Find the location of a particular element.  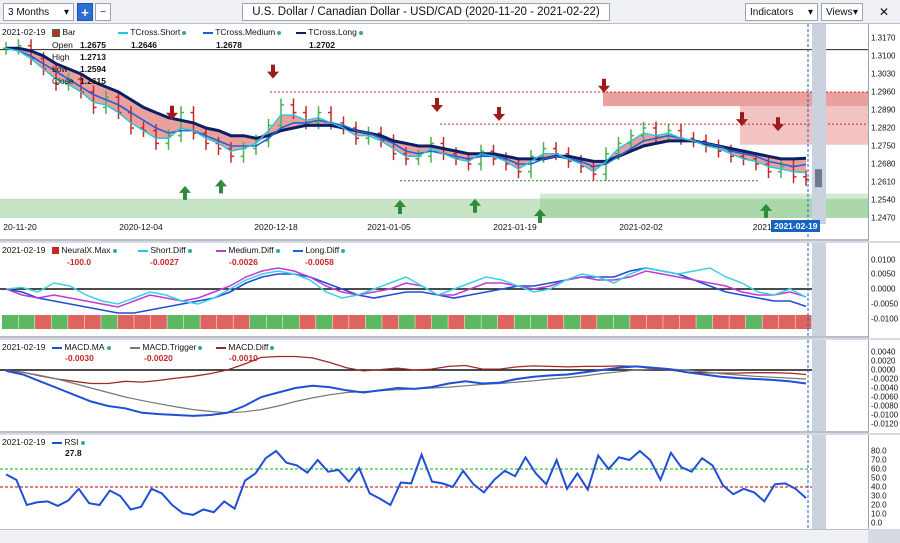

tcross-short-legend: TCross.Short is located at coordinates (152, 32).